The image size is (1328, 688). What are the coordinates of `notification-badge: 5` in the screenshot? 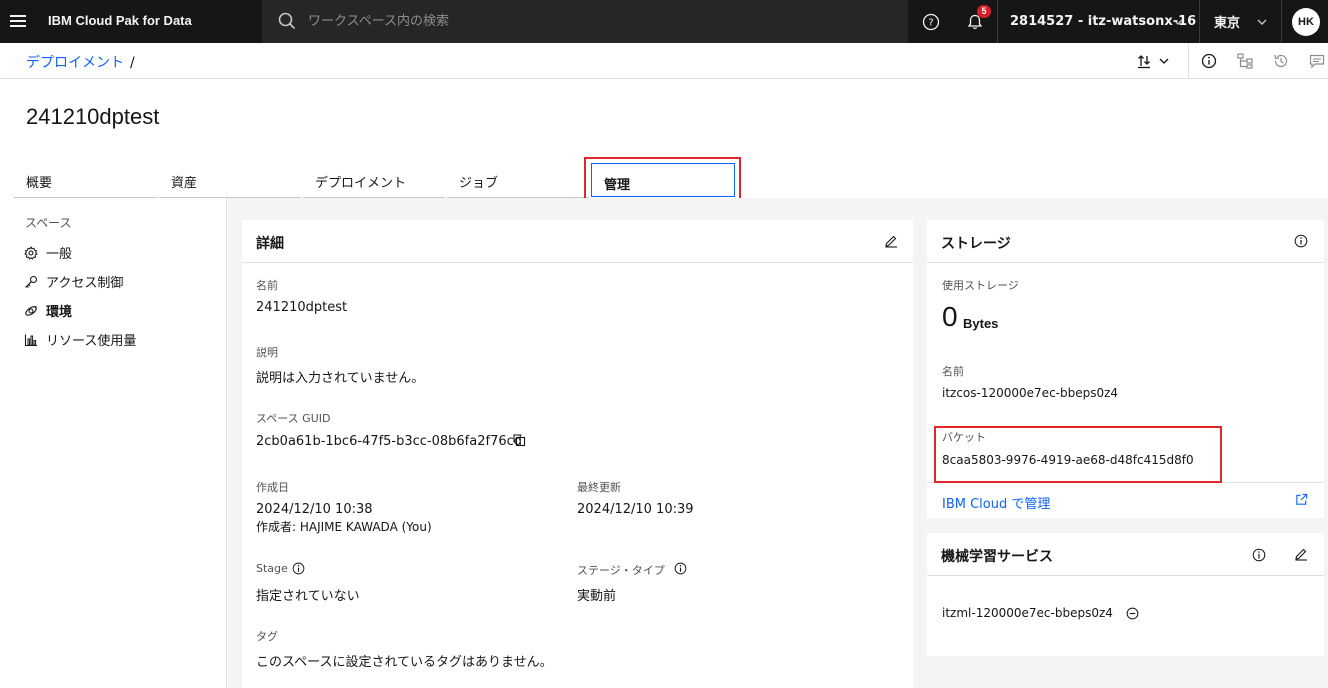 It's located at (984, 11).